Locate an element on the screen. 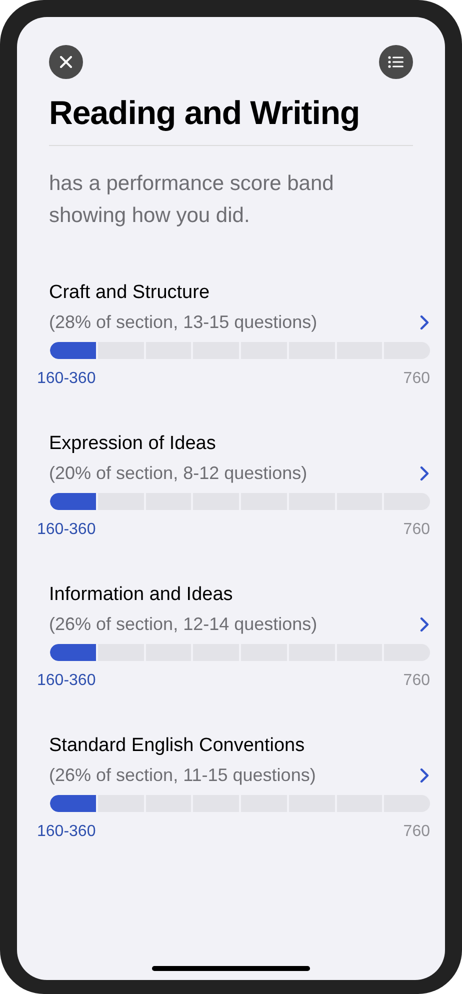 The height and width of the screenshot is (994, 462). list-button is located at coordinates (396, 62).